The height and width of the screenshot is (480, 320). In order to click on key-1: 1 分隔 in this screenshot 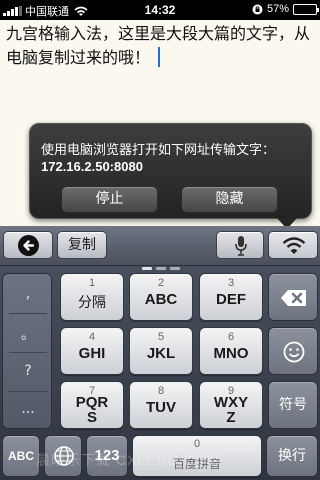, I will do `click(92, 297)`.